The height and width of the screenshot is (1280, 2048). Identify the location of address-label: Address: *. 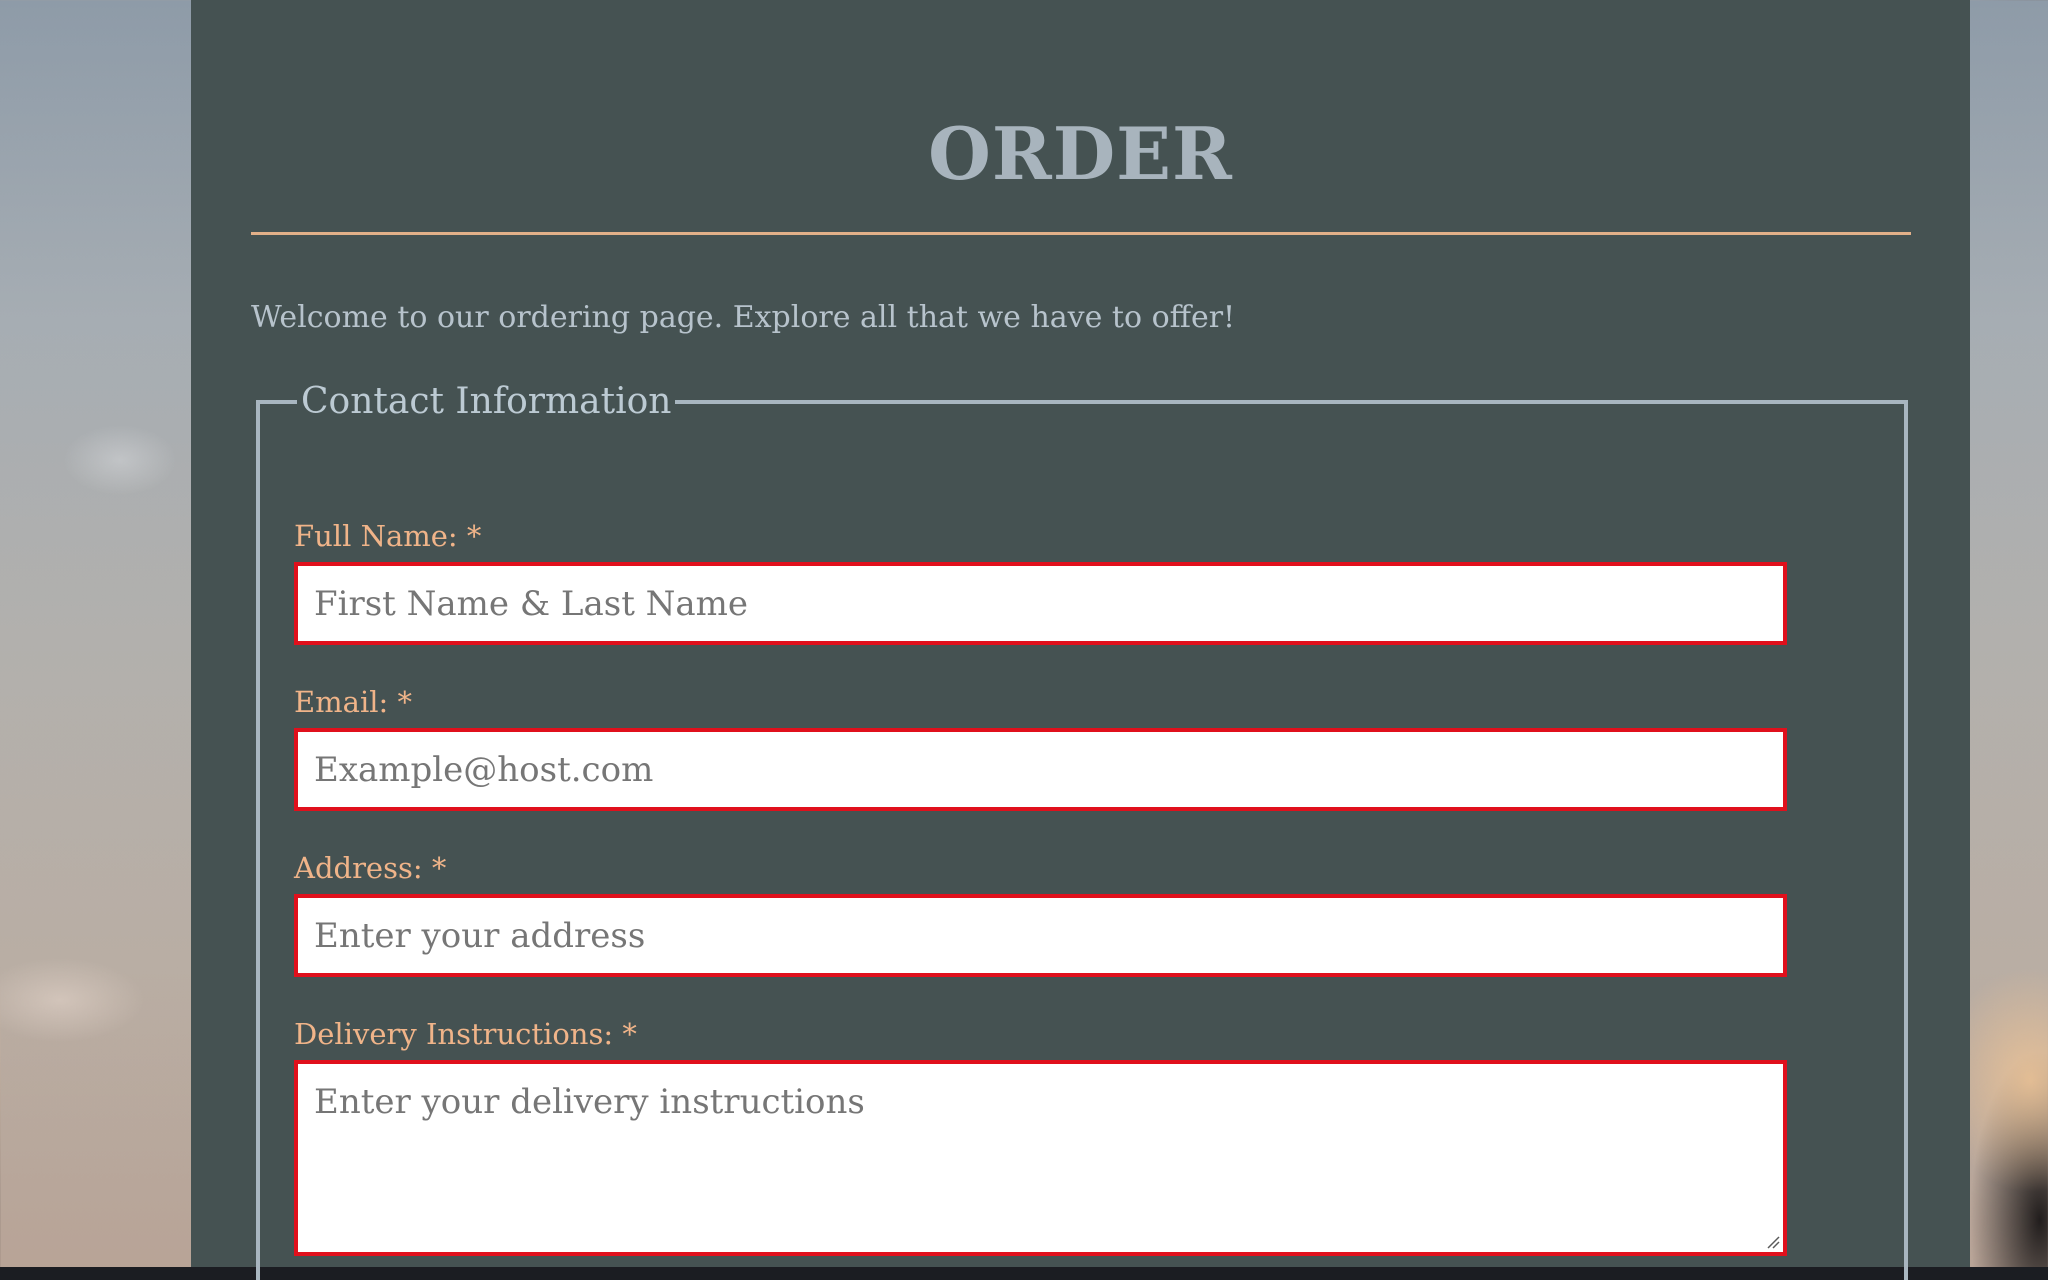
(370, 868).